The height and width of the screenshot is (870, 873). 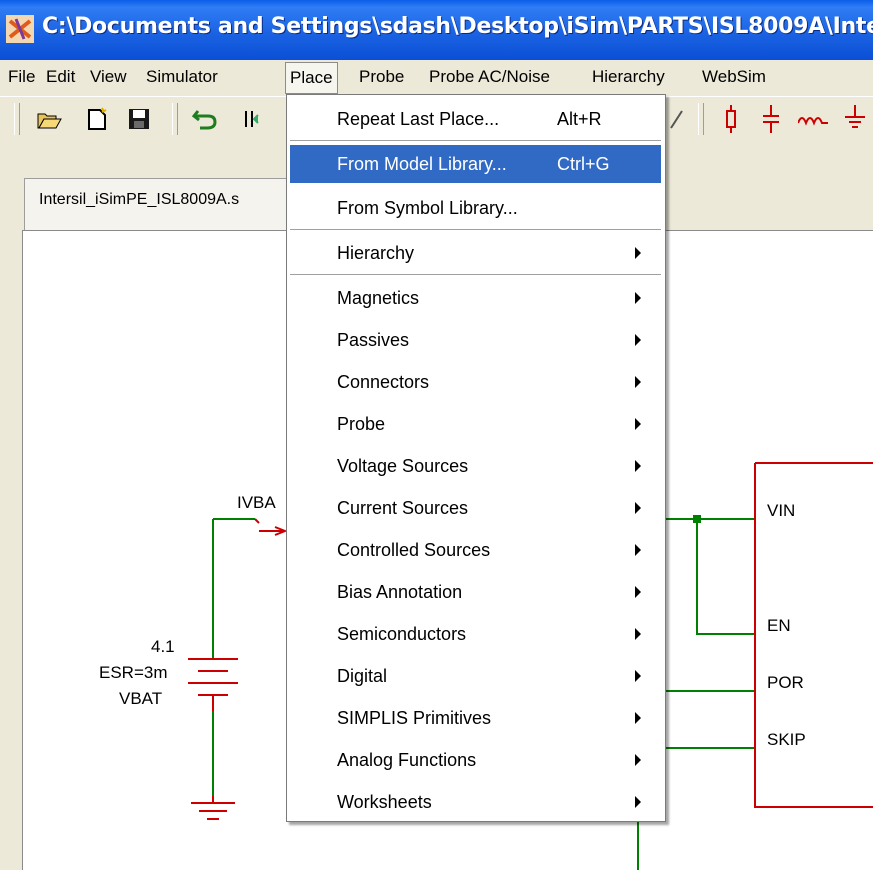 What do you see at coordinates (583, 164) in the screenshot?
I see `menu-item-shortcut: Ctrl+G` at bounding box center [583, 164].